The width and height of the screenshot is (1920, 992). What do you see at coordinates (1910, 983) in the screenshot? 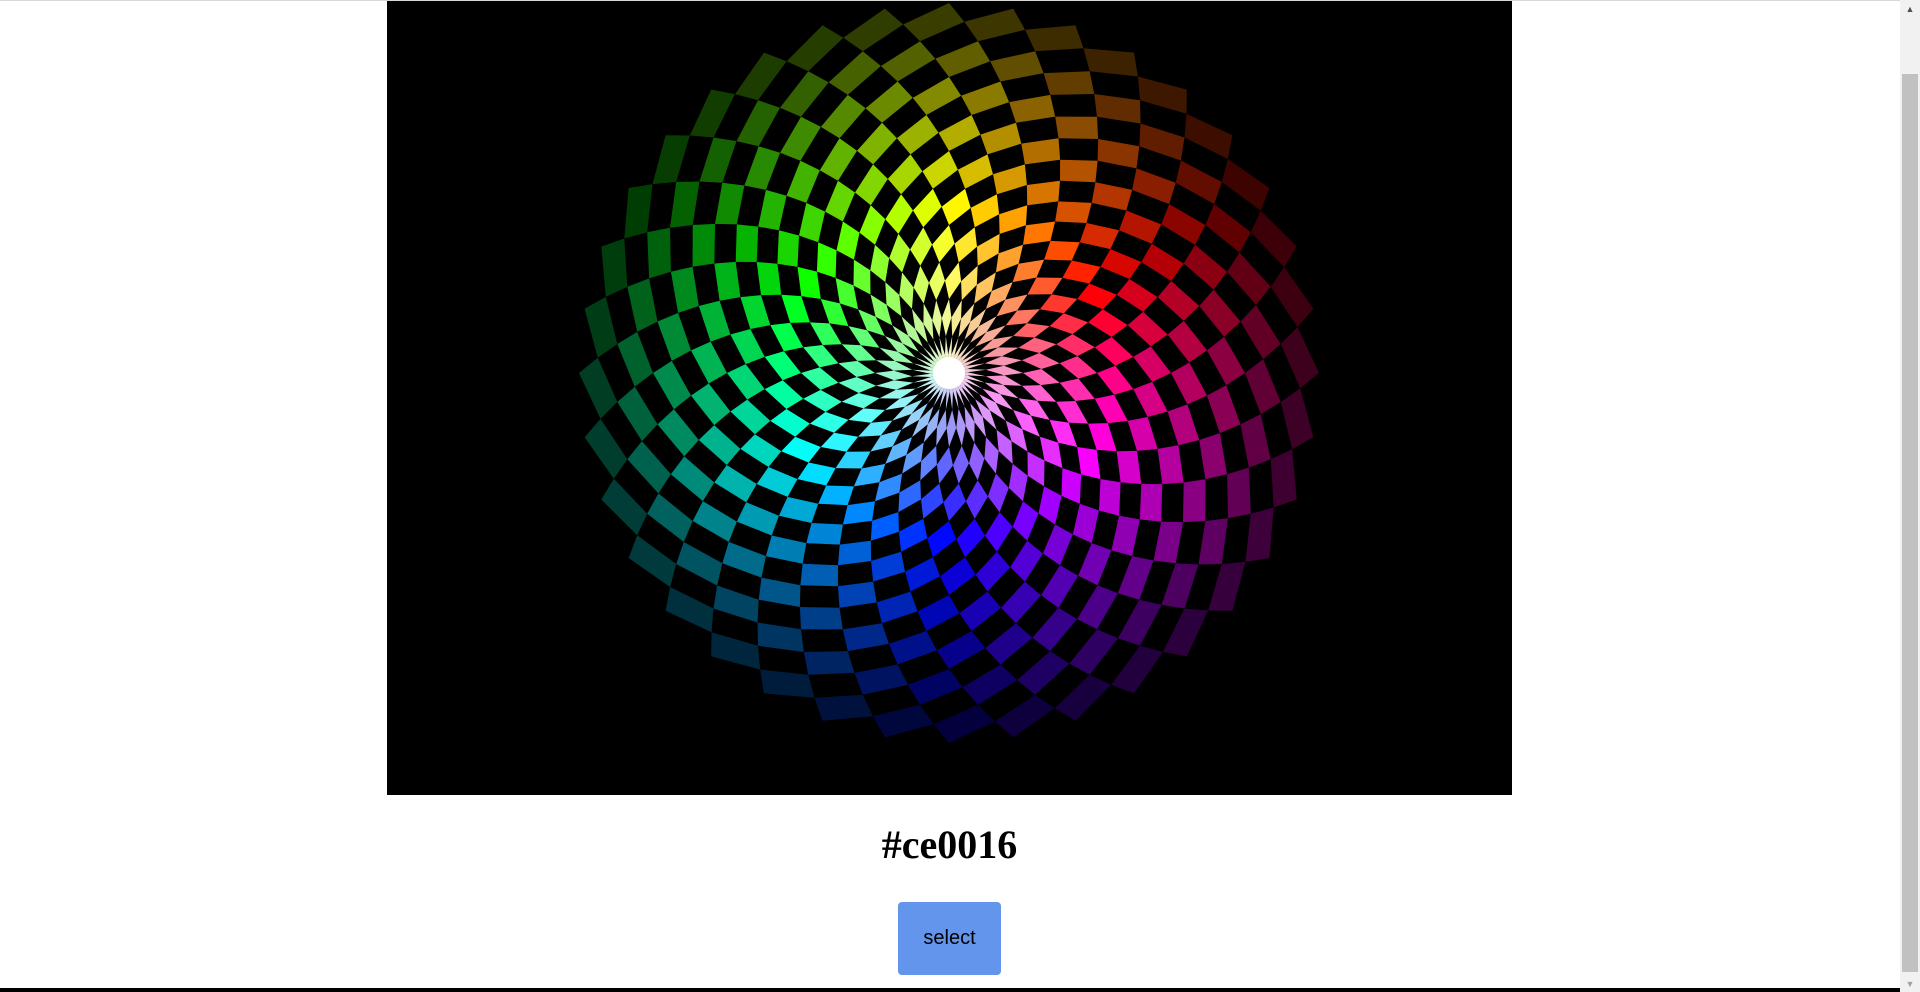
I see `scroll-down-arrow-icon: ▼` at bounding box center [1910, 983].